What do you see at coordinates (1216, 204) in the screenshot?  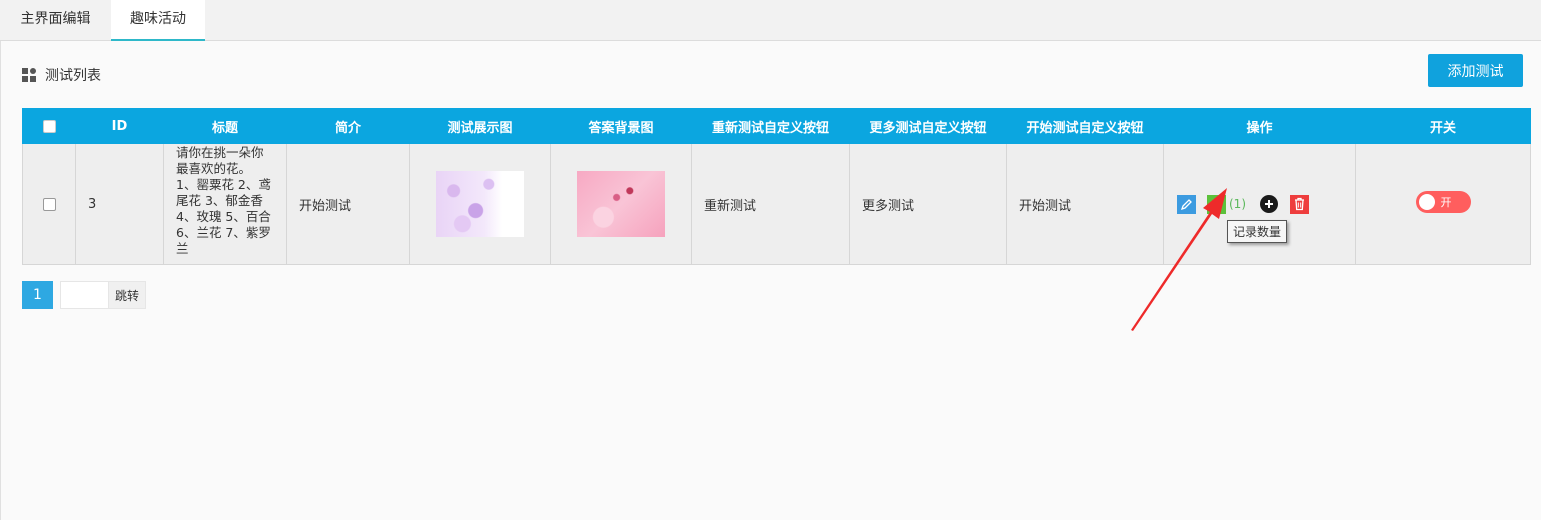 I see `record-icon` at bounding box center [1216, 204].